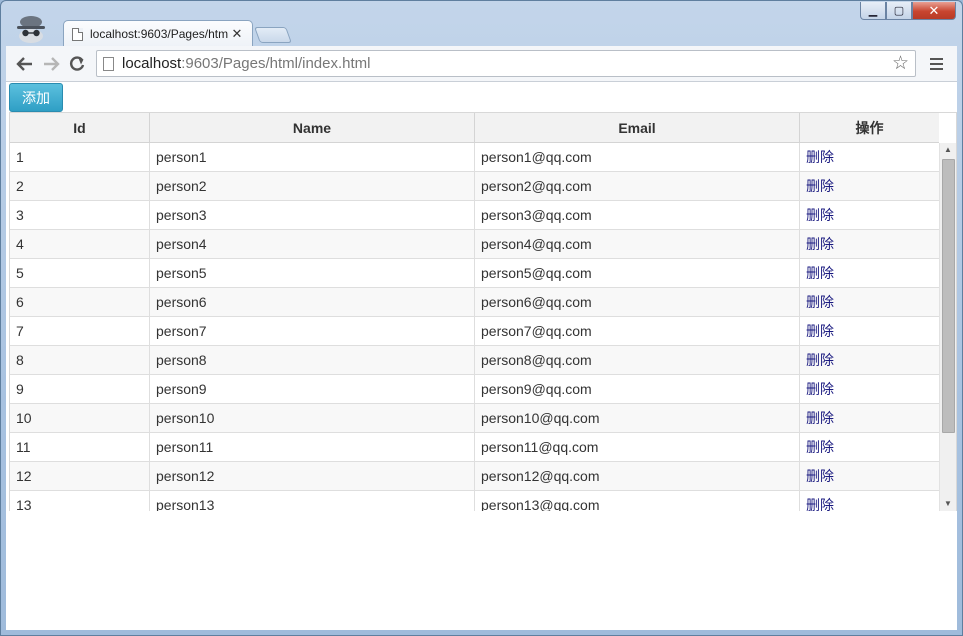 This screenshot has width=963, height=636. Describe the element at coordinates (474, 215) in the screenshot. I see `table-row: 3 person3 person3@qq.com 删除` at that location.